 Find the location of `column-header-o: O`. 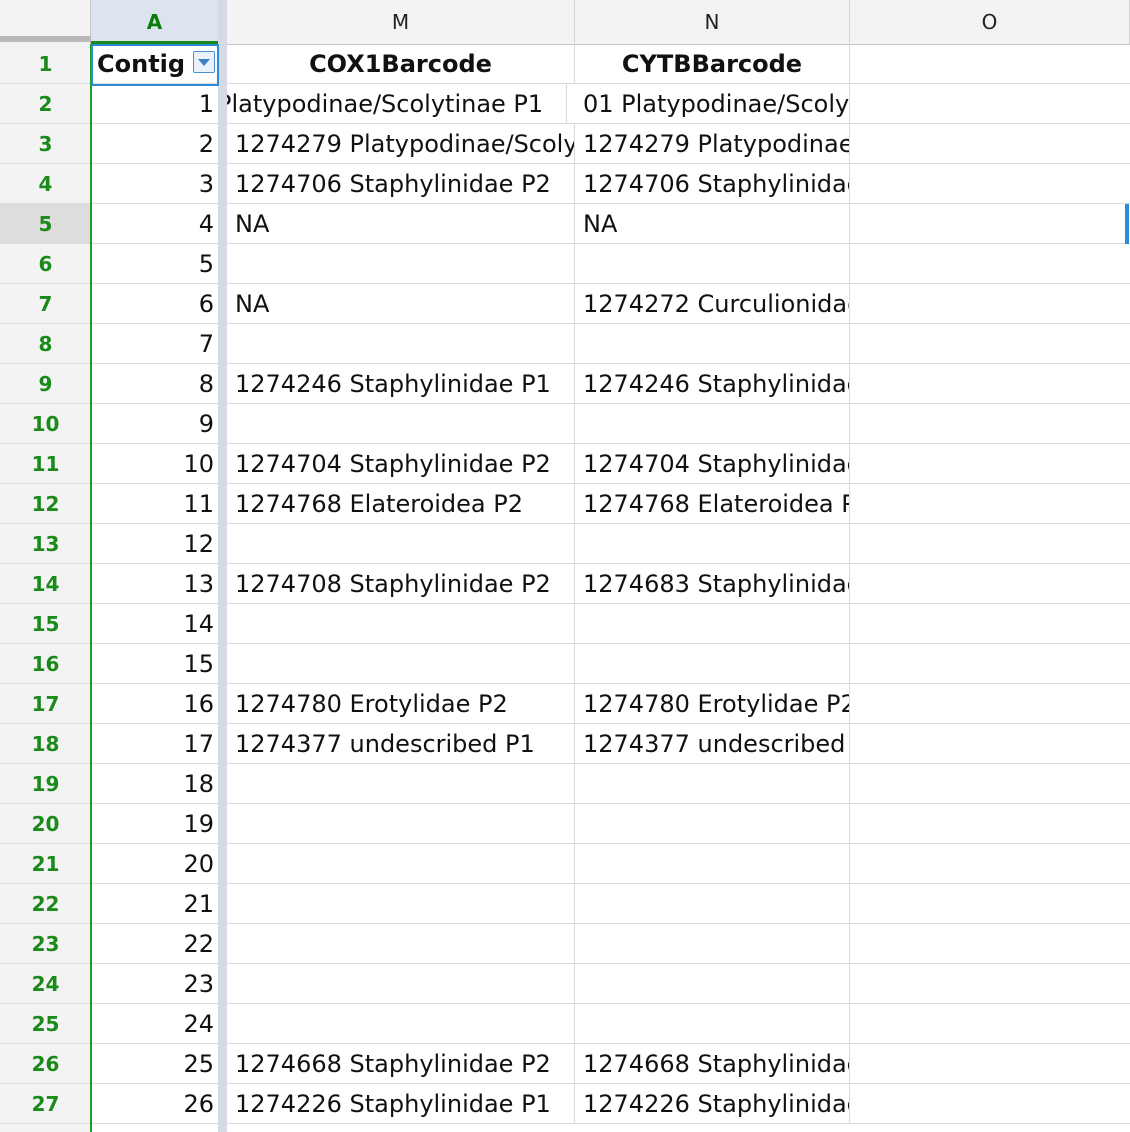

column-header-o: O is located at coordinates (990, 22).